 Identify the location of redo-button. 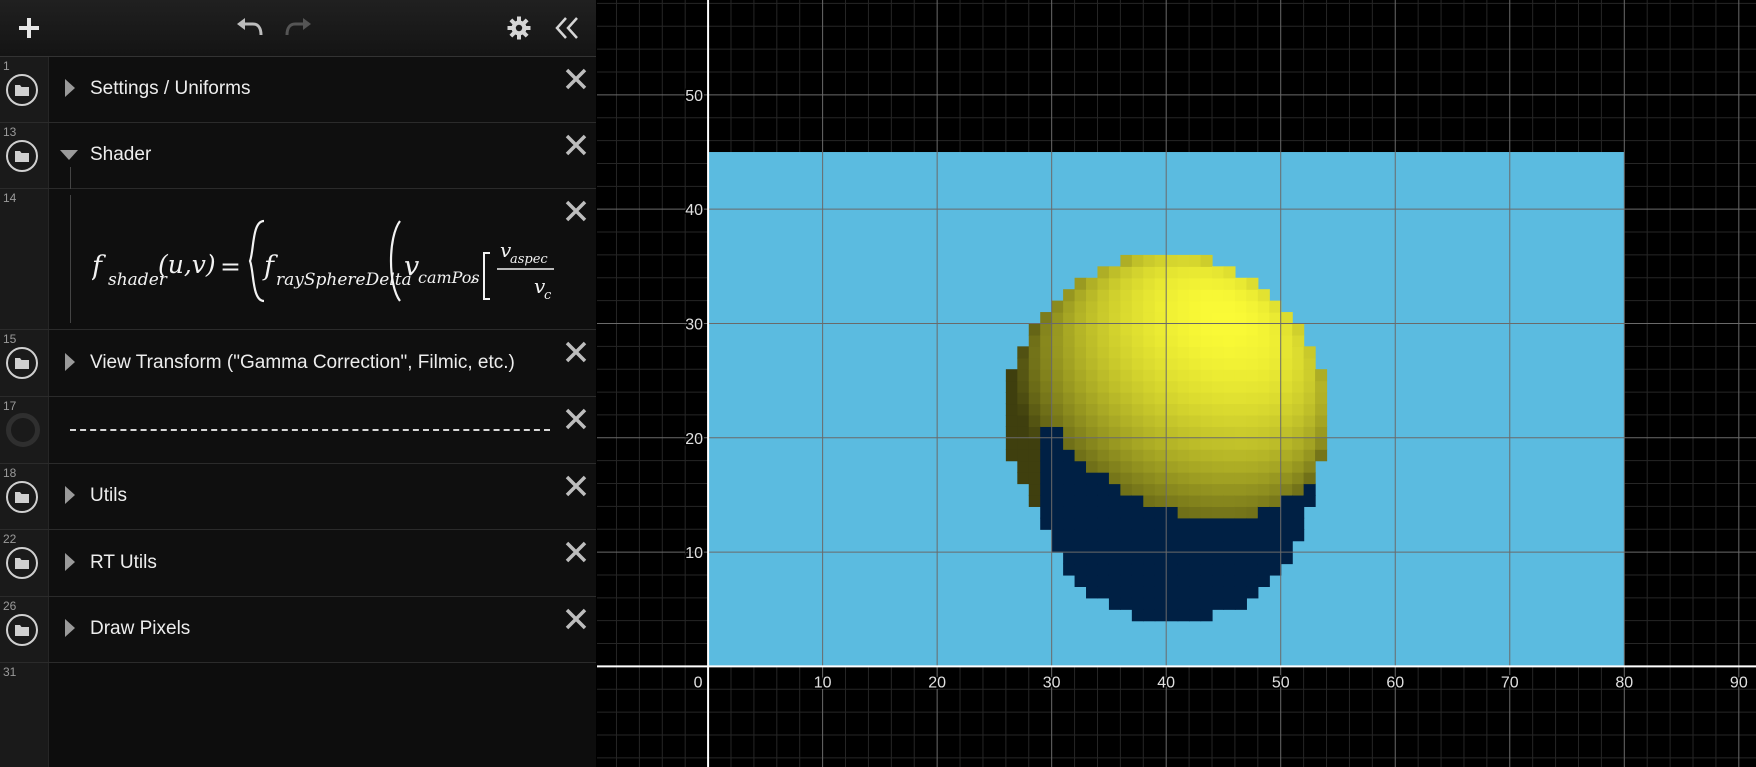
(298, 28).